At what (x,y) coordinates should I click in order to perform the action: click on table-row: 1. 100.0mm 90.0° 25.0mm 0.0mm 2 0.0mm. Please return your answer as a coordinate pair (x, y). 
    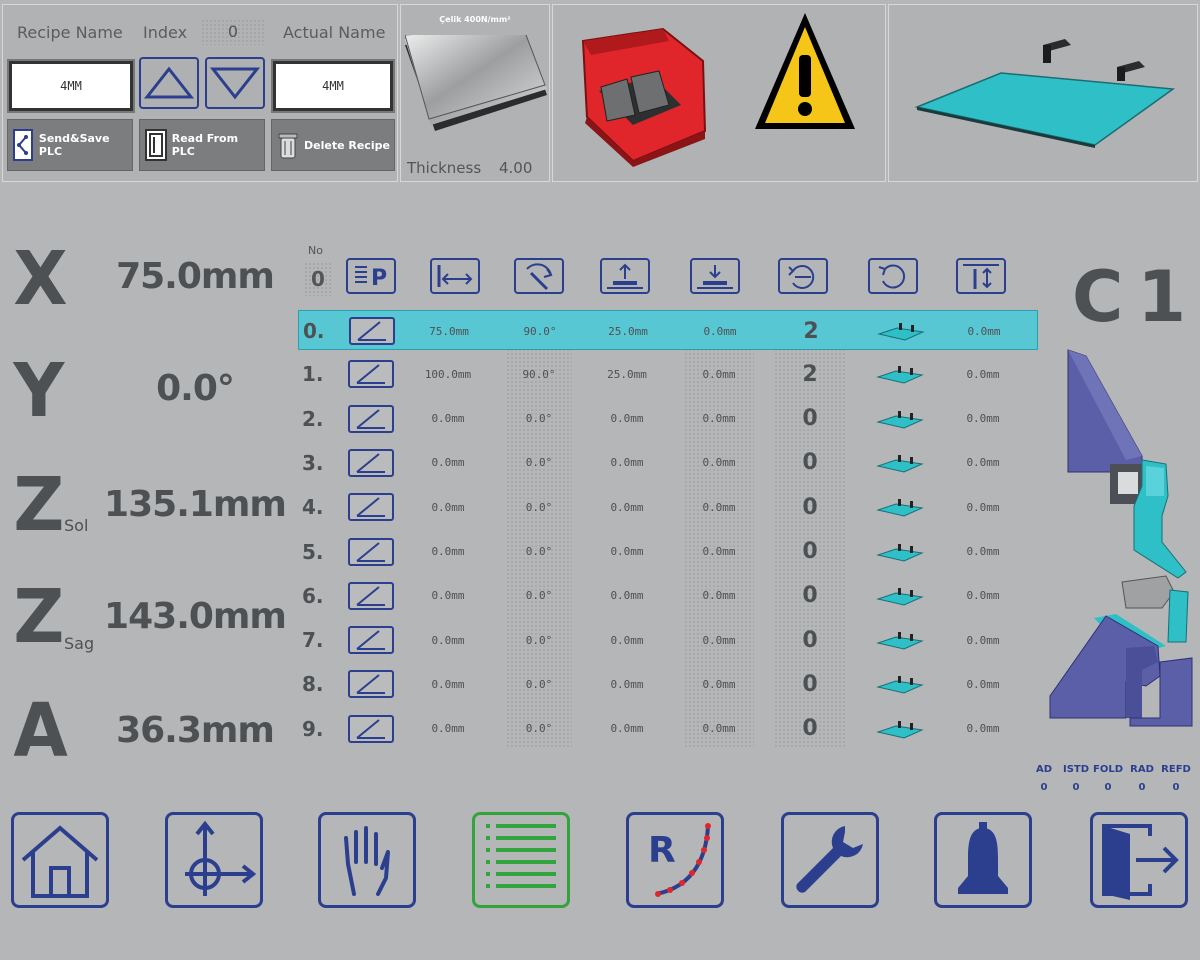
    Looking at the image, I should click on (668, 374).